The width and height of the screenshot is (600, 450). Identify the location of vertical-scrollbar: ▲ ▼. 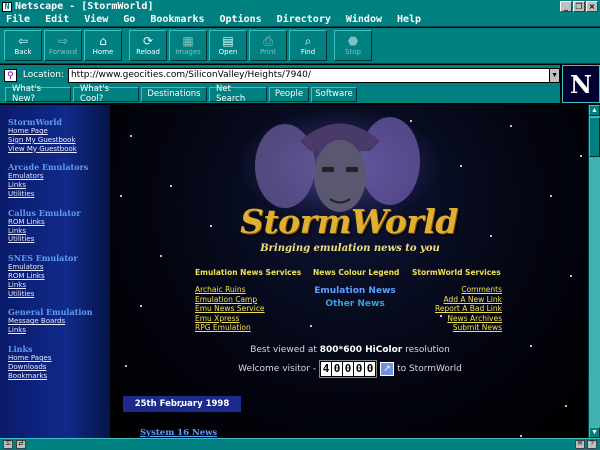
(594, 271).